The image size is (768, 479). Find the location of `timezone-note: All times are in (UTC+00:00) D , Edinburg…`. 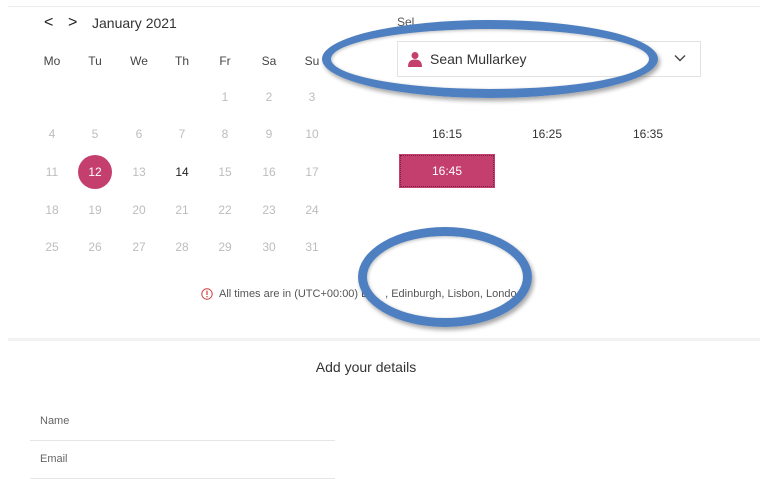

timezone-note: All times are in (UTC+00:00) D , Edinburg… is located at coordinates (359, 294).